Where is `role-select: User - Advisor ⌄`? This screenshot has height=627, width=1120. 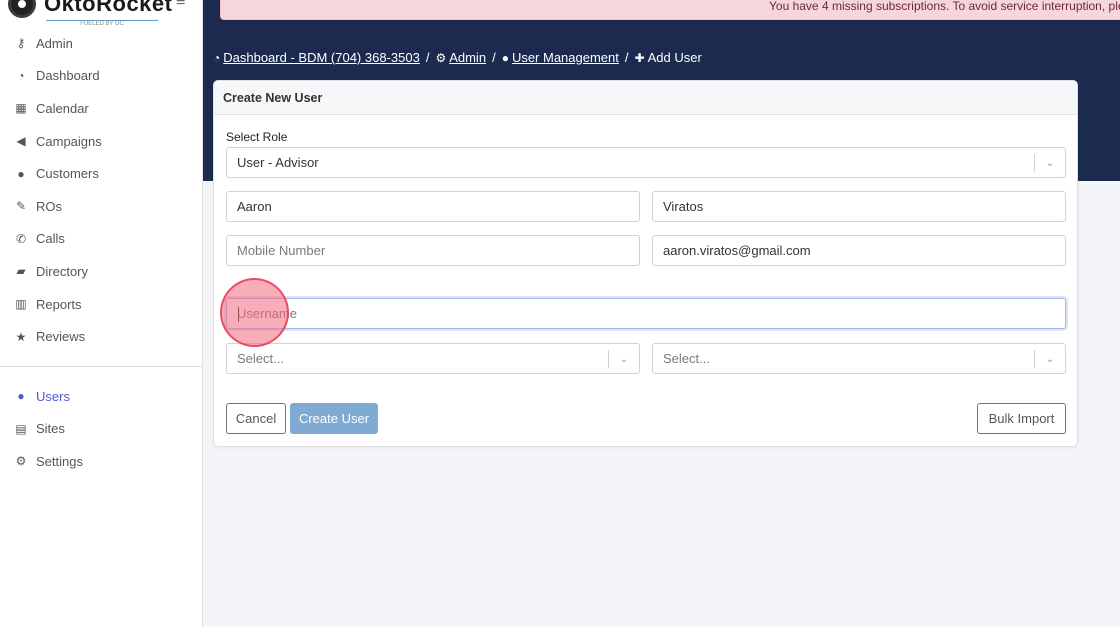 role-select: User - Advisor ⌄ is located at coordinates (646, 162).